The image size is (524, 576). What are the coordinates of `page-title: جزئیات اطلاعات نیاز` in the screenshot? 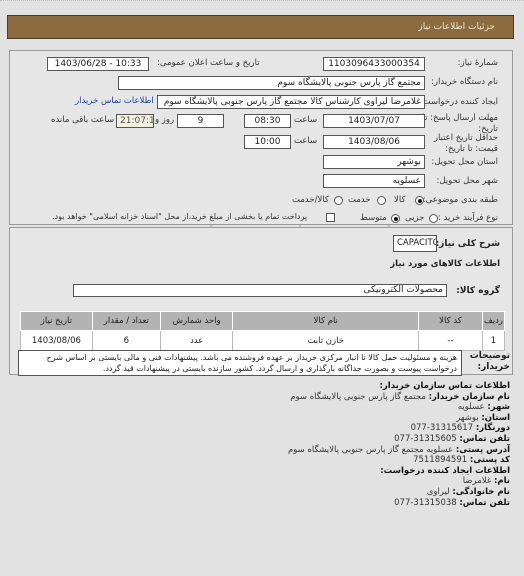 It's located at (456, 27).